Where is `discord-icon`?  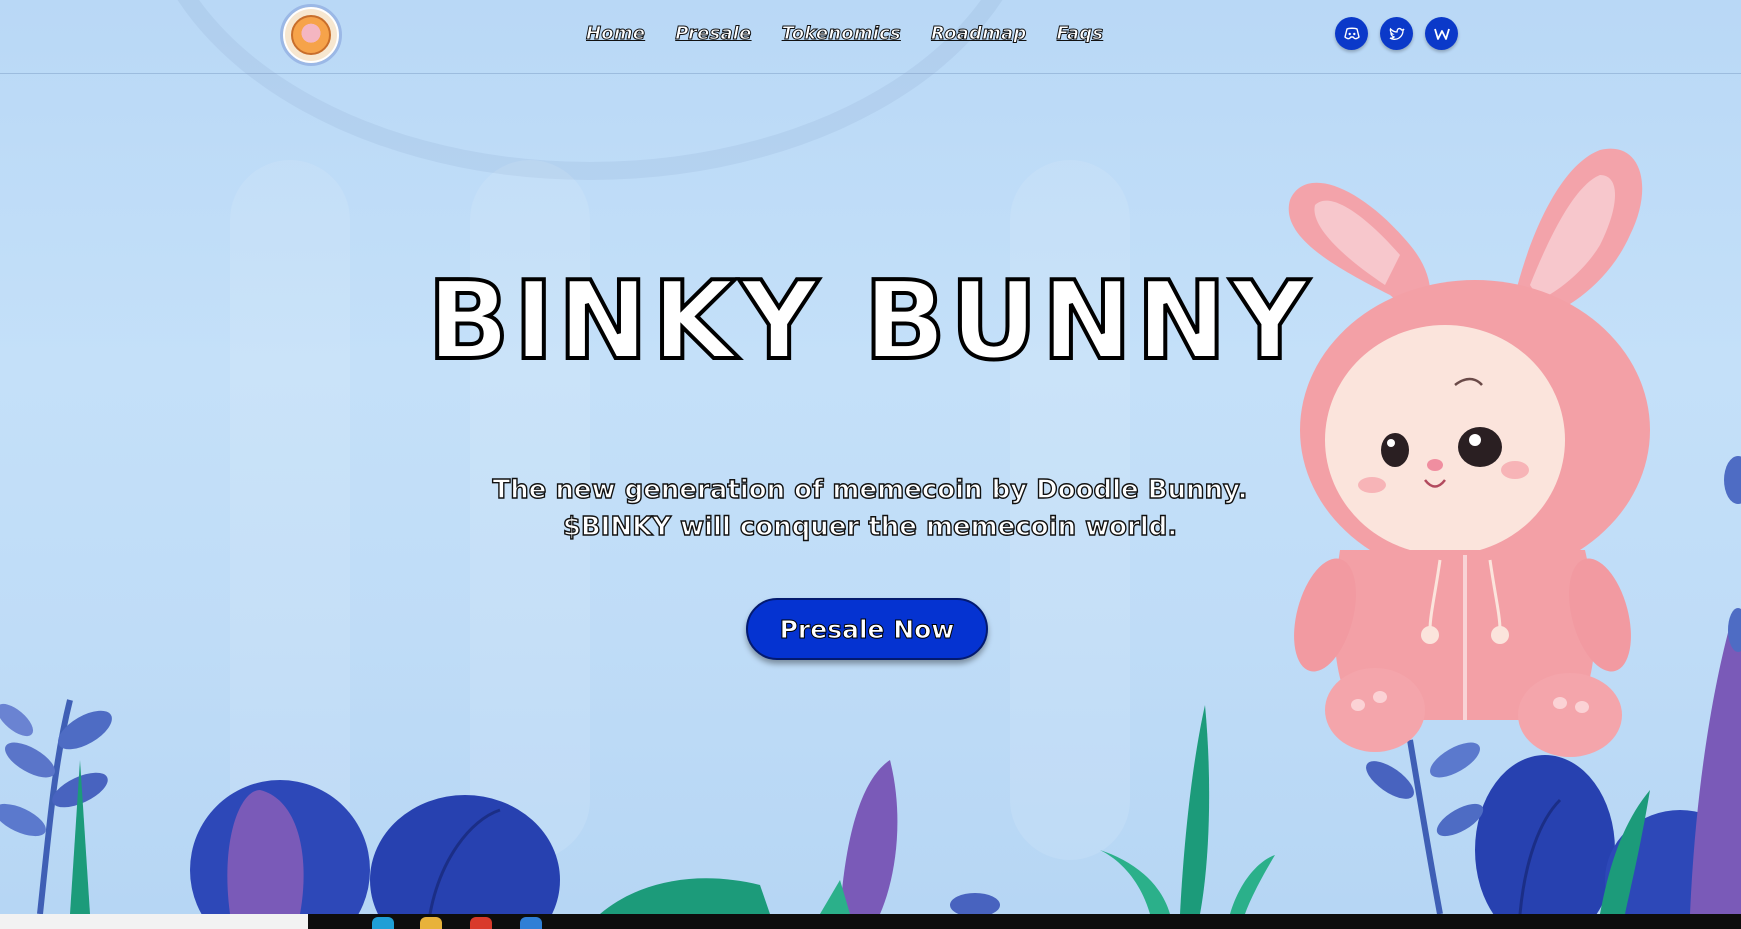
discord-icon is located at coordinates (1351, 33).